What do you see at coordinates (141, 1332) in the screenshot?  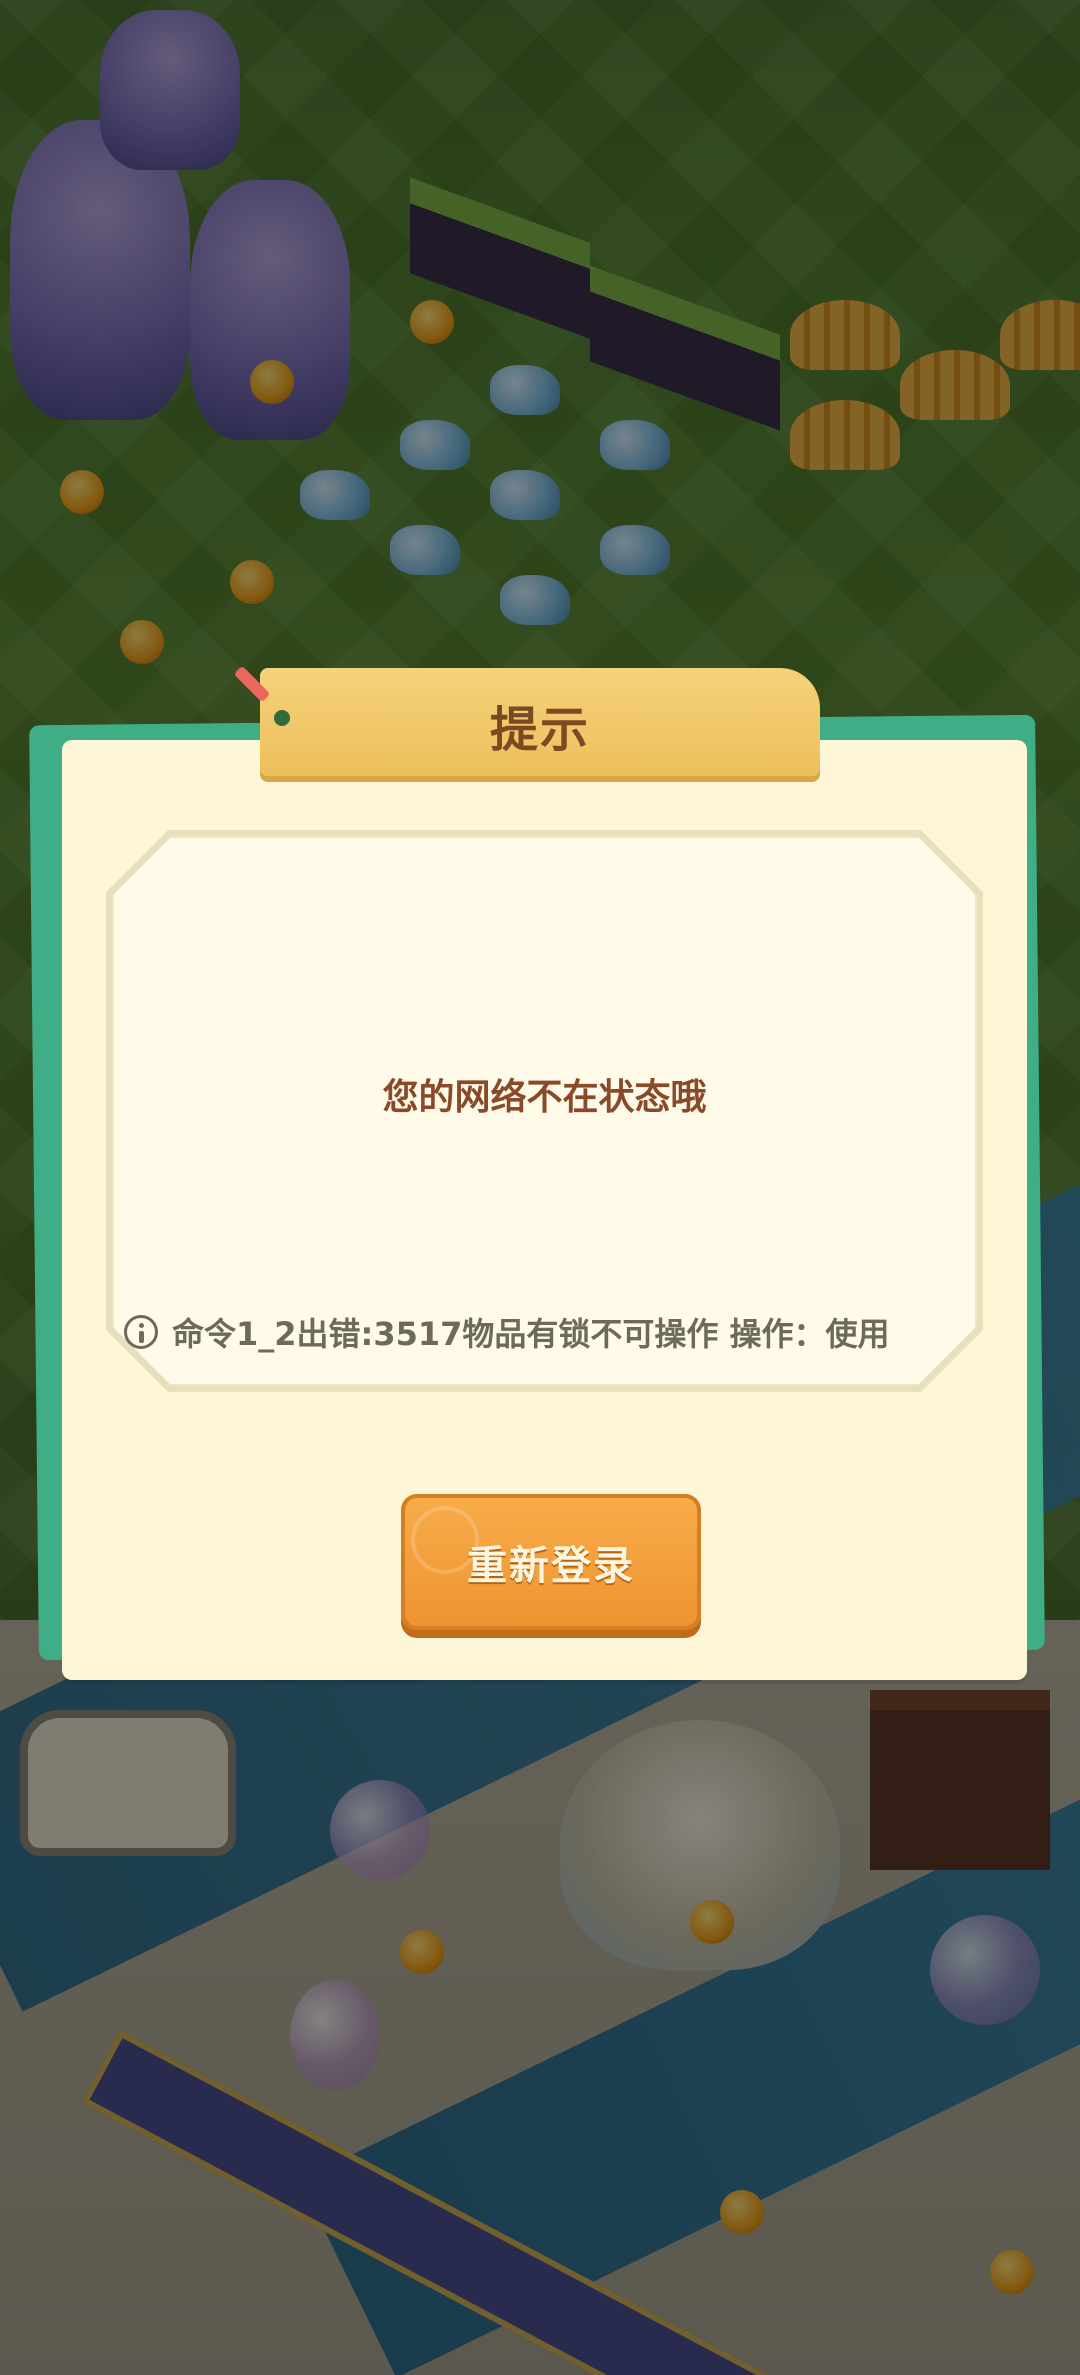 I see `info-icon` at bounding box center [141, 1332].